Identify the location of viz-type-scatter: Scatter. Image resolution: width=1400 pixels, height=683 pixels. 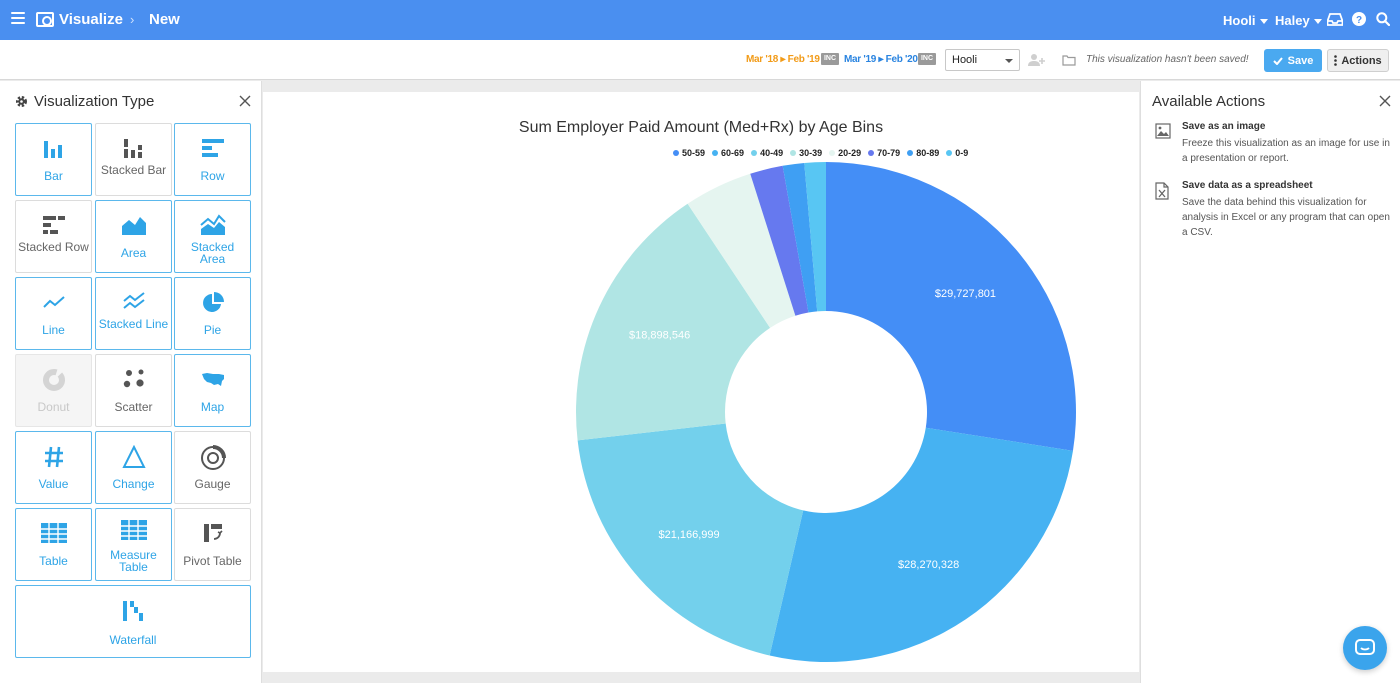
(133, 390).